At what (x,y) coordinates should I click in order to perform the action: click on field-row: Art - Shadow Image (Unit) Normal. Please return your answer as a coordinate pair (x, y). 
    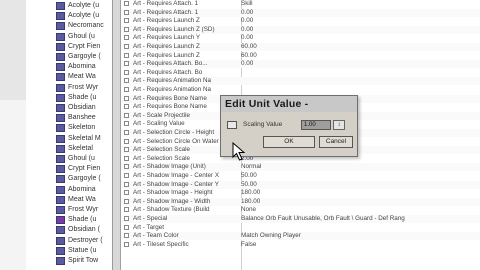
    Looking at the image, I should click on (300, 167).